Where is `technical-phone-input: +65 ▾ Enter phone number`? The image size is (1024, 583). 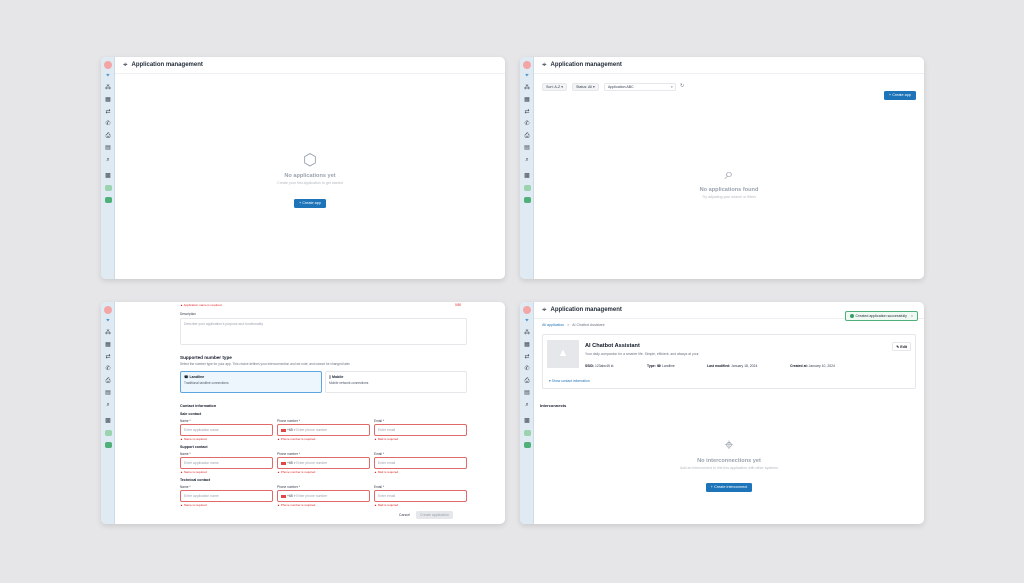
technical-phone-input: +65 ▾ Enter phone number is located at coordinates (323, 496).